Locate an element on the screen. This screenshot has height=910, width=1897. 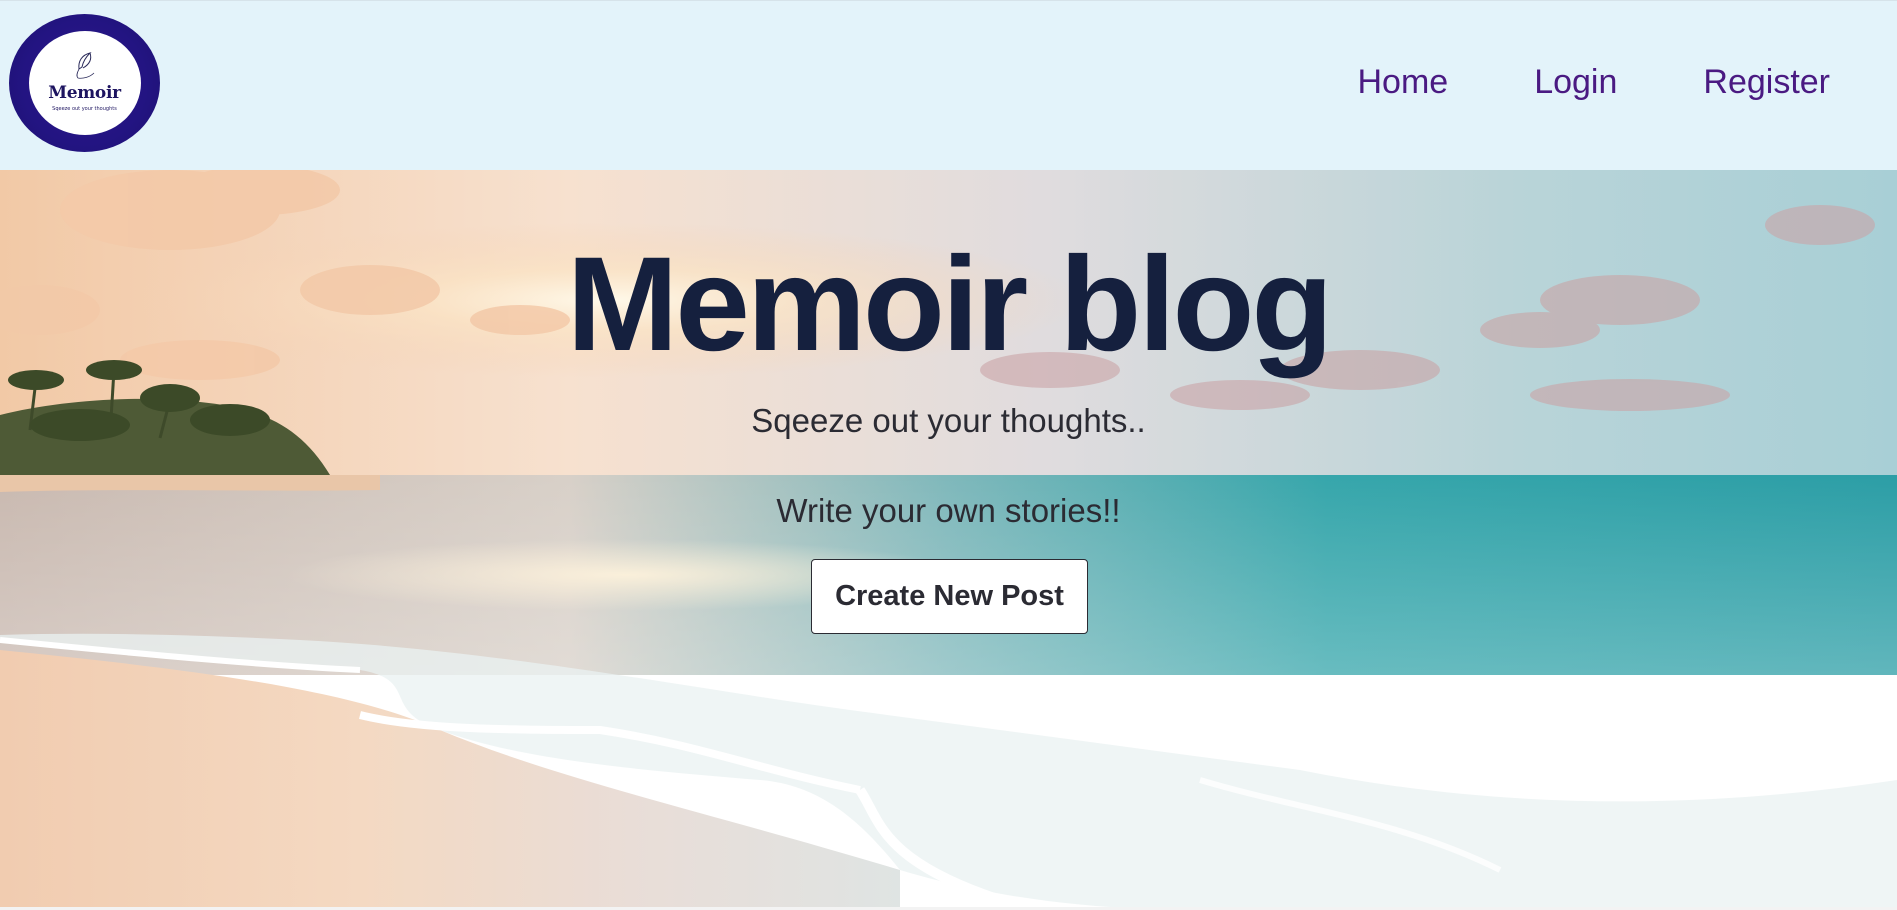
create-new-post-button: Create New Post is located at coordinates (949, 596).